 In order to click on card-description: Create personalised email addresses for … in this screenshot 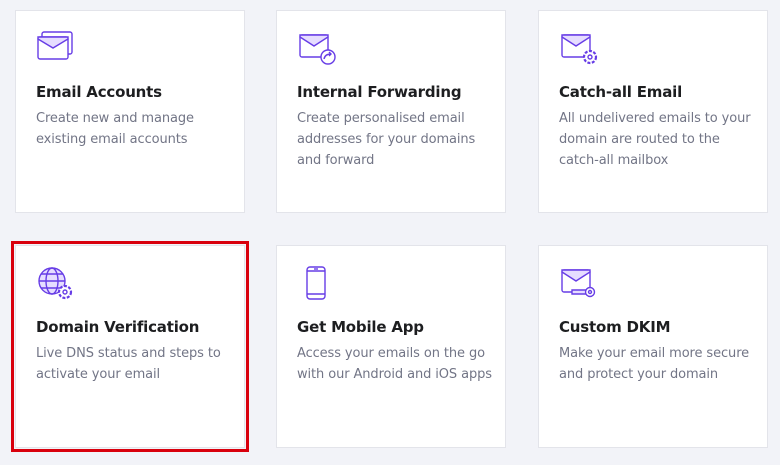, I will do `click(386, 139)`.